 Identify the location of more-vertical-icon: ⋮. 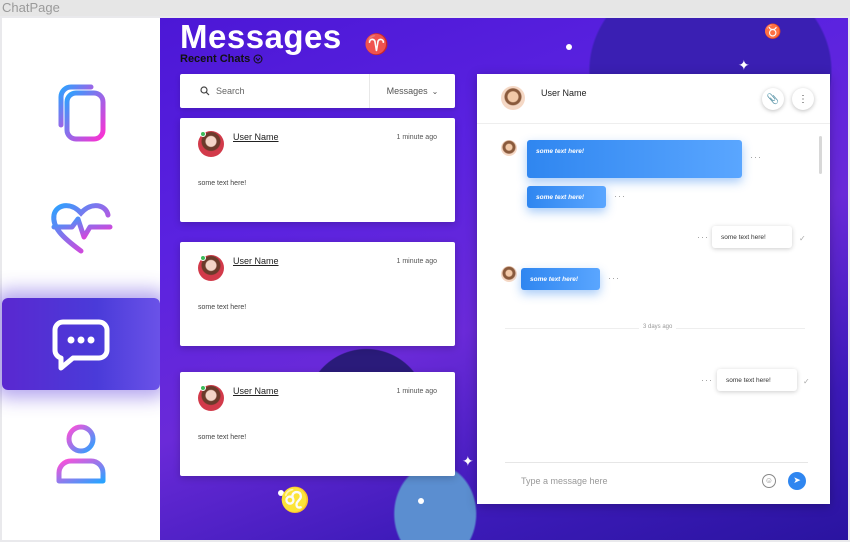
(803, 99).